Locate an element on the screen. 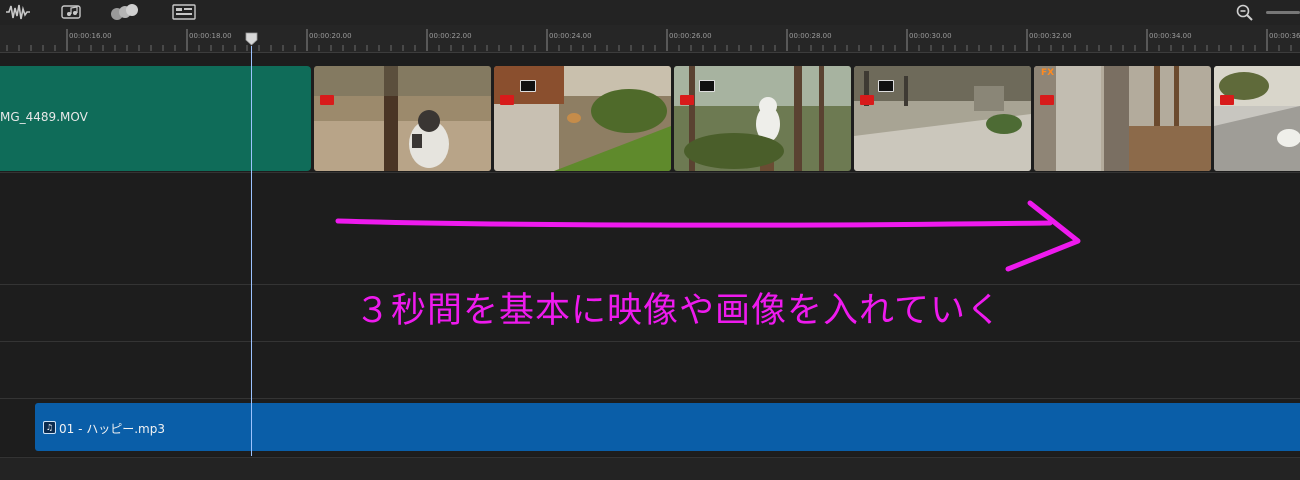 The width and height of the screenshot is (1300, 480). ruler-tick-label: 00:00:24.00 is located at coordinates (570, 36).